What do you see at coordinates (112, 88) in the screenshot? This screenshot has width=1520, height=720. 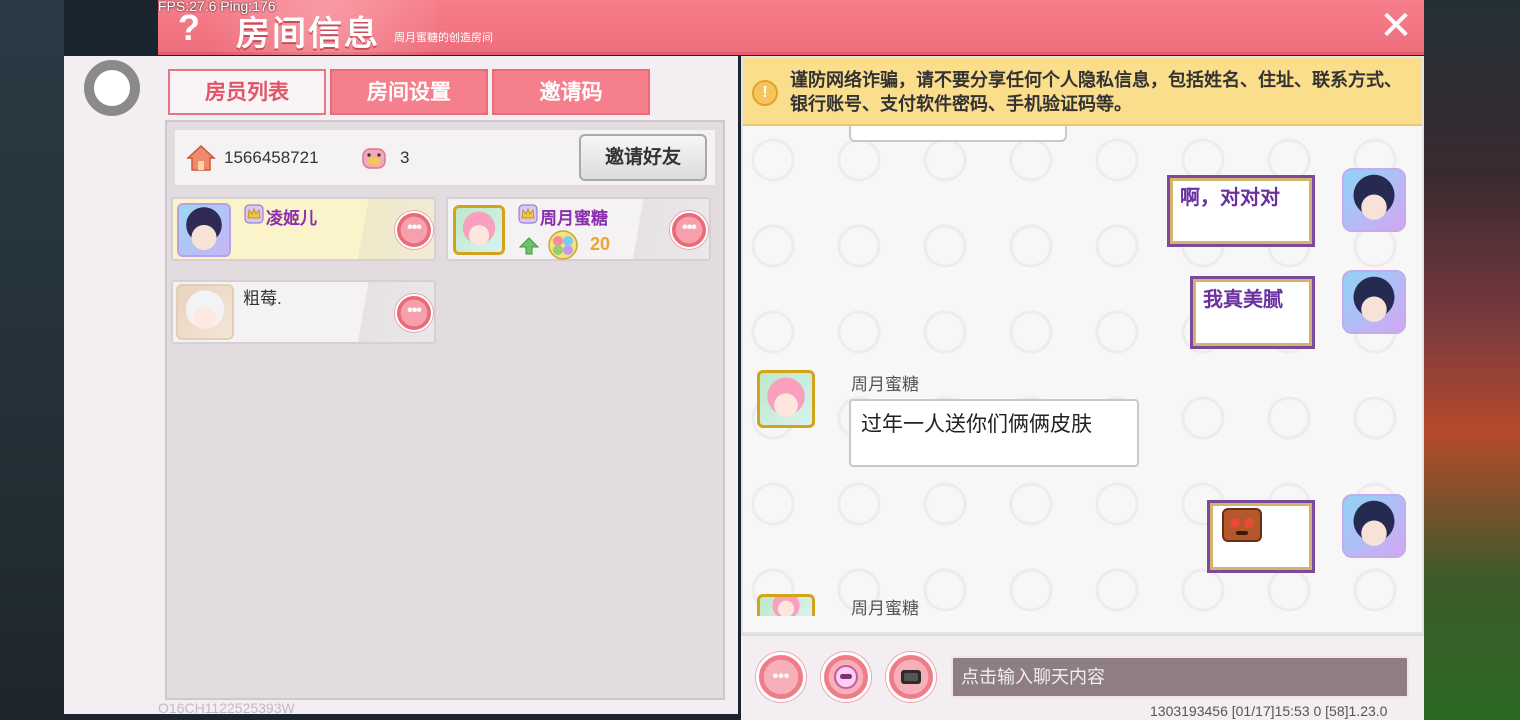 I see `ring-icon` at bounding box center [112, 88].